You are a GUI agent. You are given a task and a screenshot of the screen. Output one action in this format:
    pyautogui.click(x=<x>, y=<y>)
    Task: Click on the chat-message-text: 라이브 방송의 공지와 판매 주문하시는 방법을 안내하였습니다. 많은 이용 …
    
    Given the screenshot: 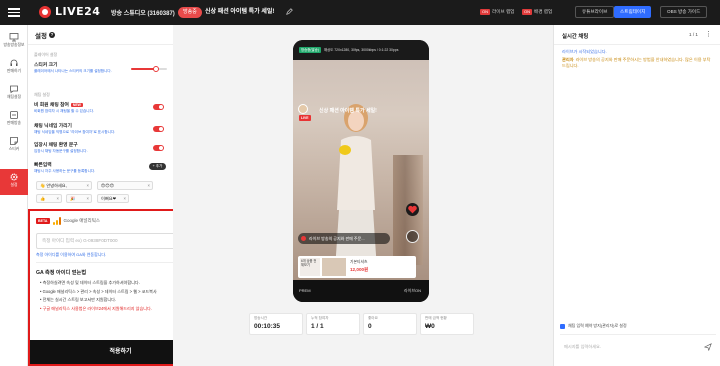 What is the action you would take?
    pyautogui.click(x=636, y=62)
    